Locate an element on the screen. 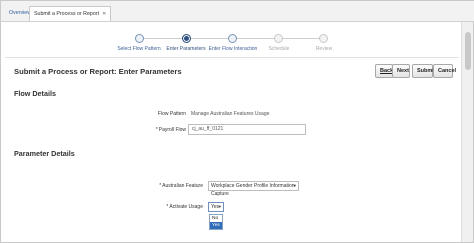 This screenshot has width=474, height=243. scrollbar-thumb is located at coordinates (468, 51).